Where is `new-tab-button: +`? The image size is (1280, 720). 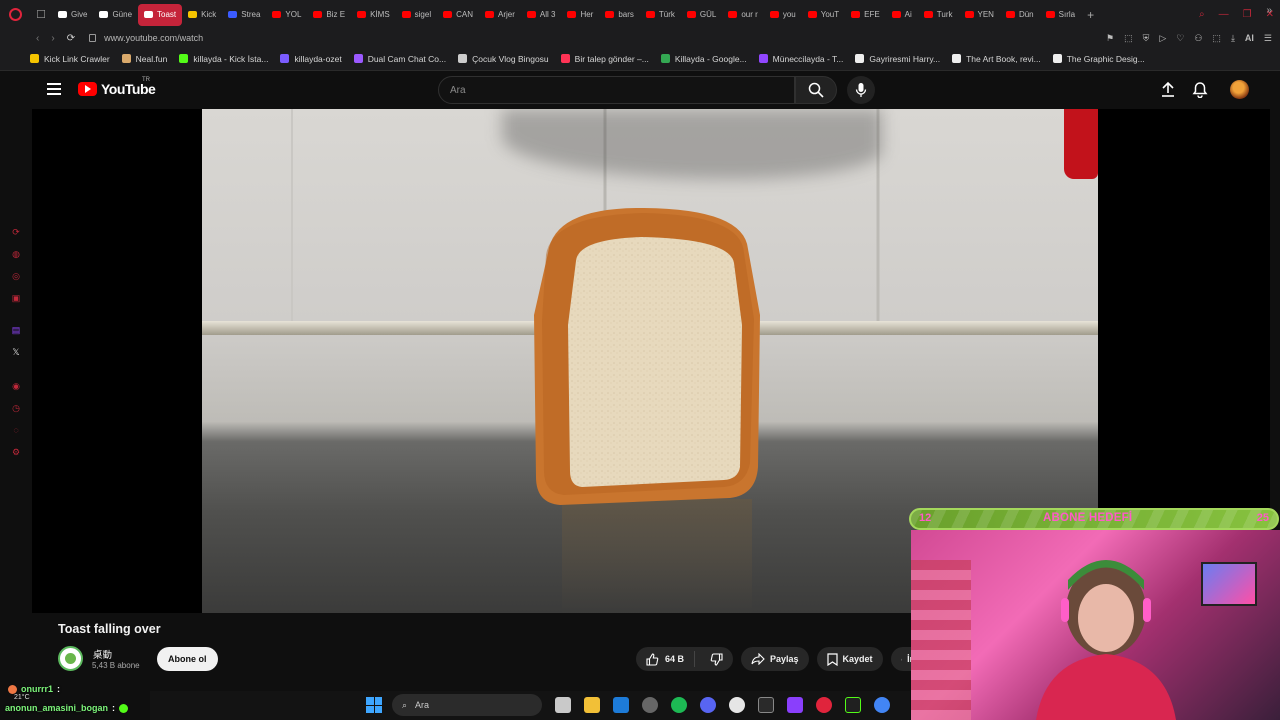
new-tab-button: + is located at coordinates (1090, 15).